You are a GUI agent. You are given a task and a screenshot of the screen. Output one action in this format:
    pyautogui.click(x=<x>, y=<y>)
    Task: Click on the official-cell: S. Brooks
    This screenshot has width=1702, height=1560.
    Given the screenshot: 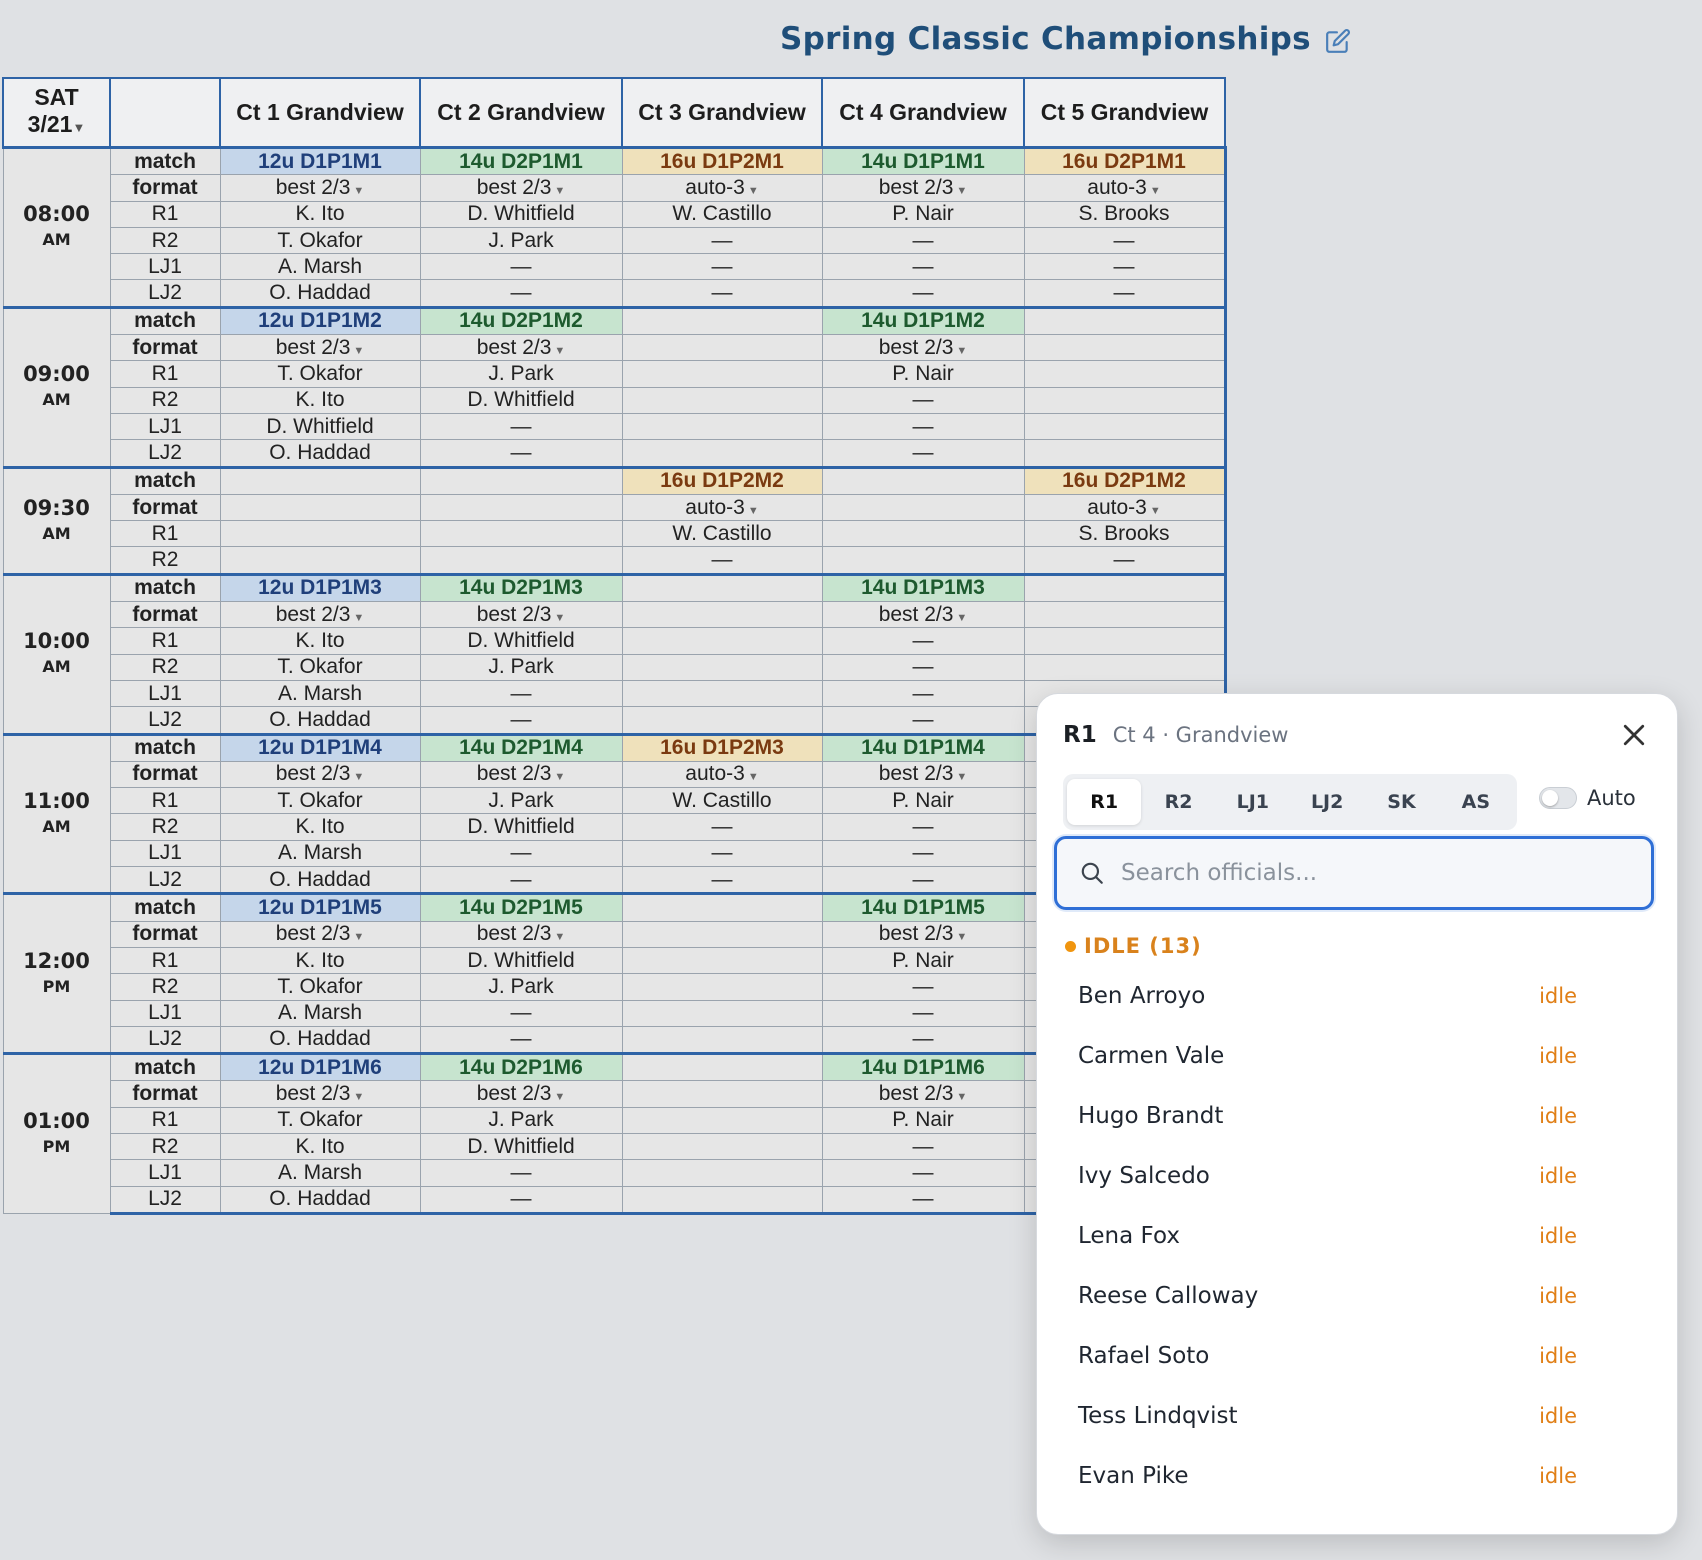 What is the action you would take?
    pyautogui.click(x=1125, y=534)
    